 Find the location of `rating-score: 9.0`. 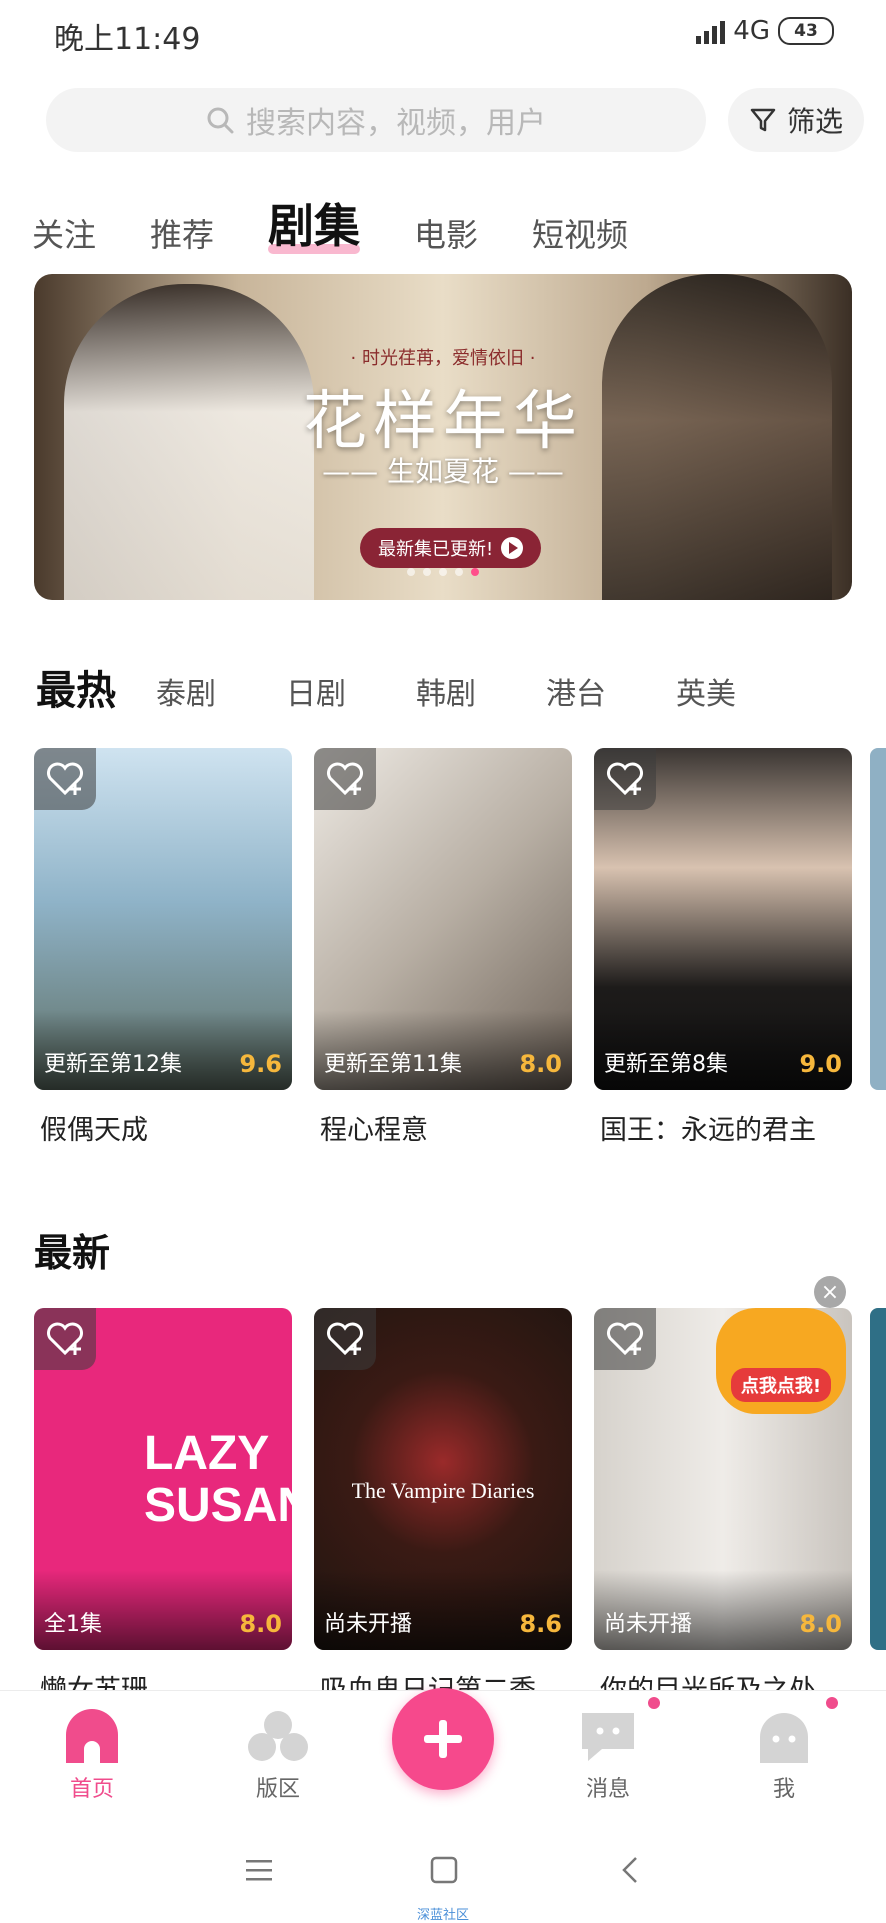

rating-score: 9.0 is located at coordinates (820, 1064).